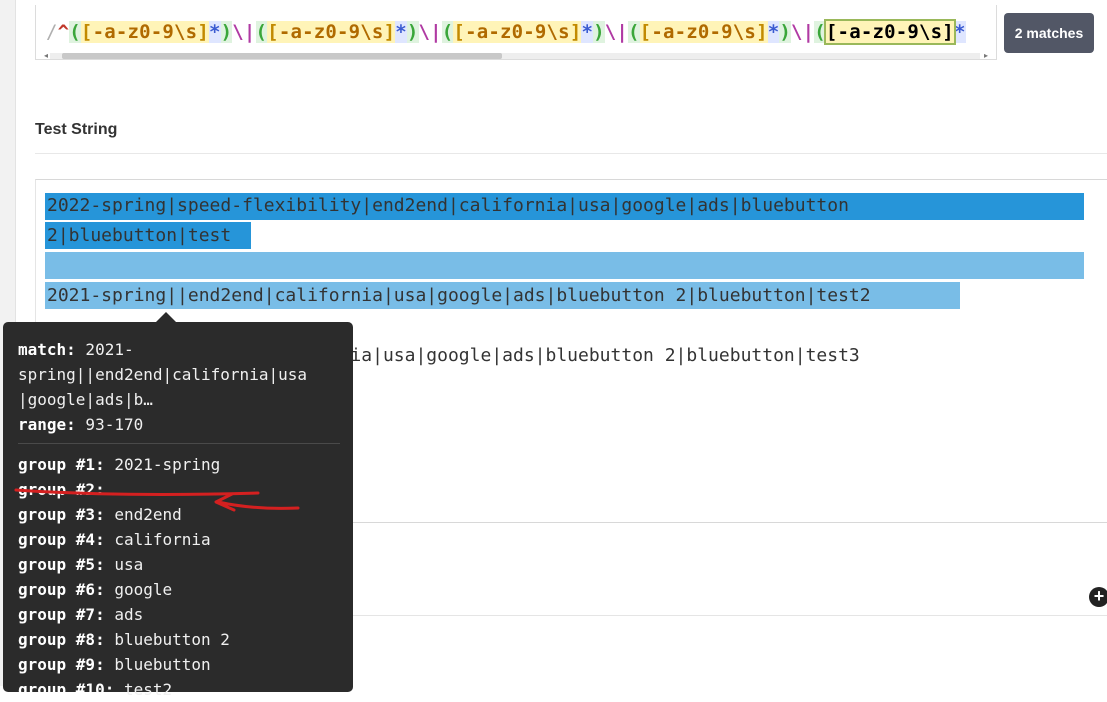 The image size is (1107, 702). Describe the element at coordinates (257, 502) in the screenshot. I see `annotation-arrow-icon` at that location.